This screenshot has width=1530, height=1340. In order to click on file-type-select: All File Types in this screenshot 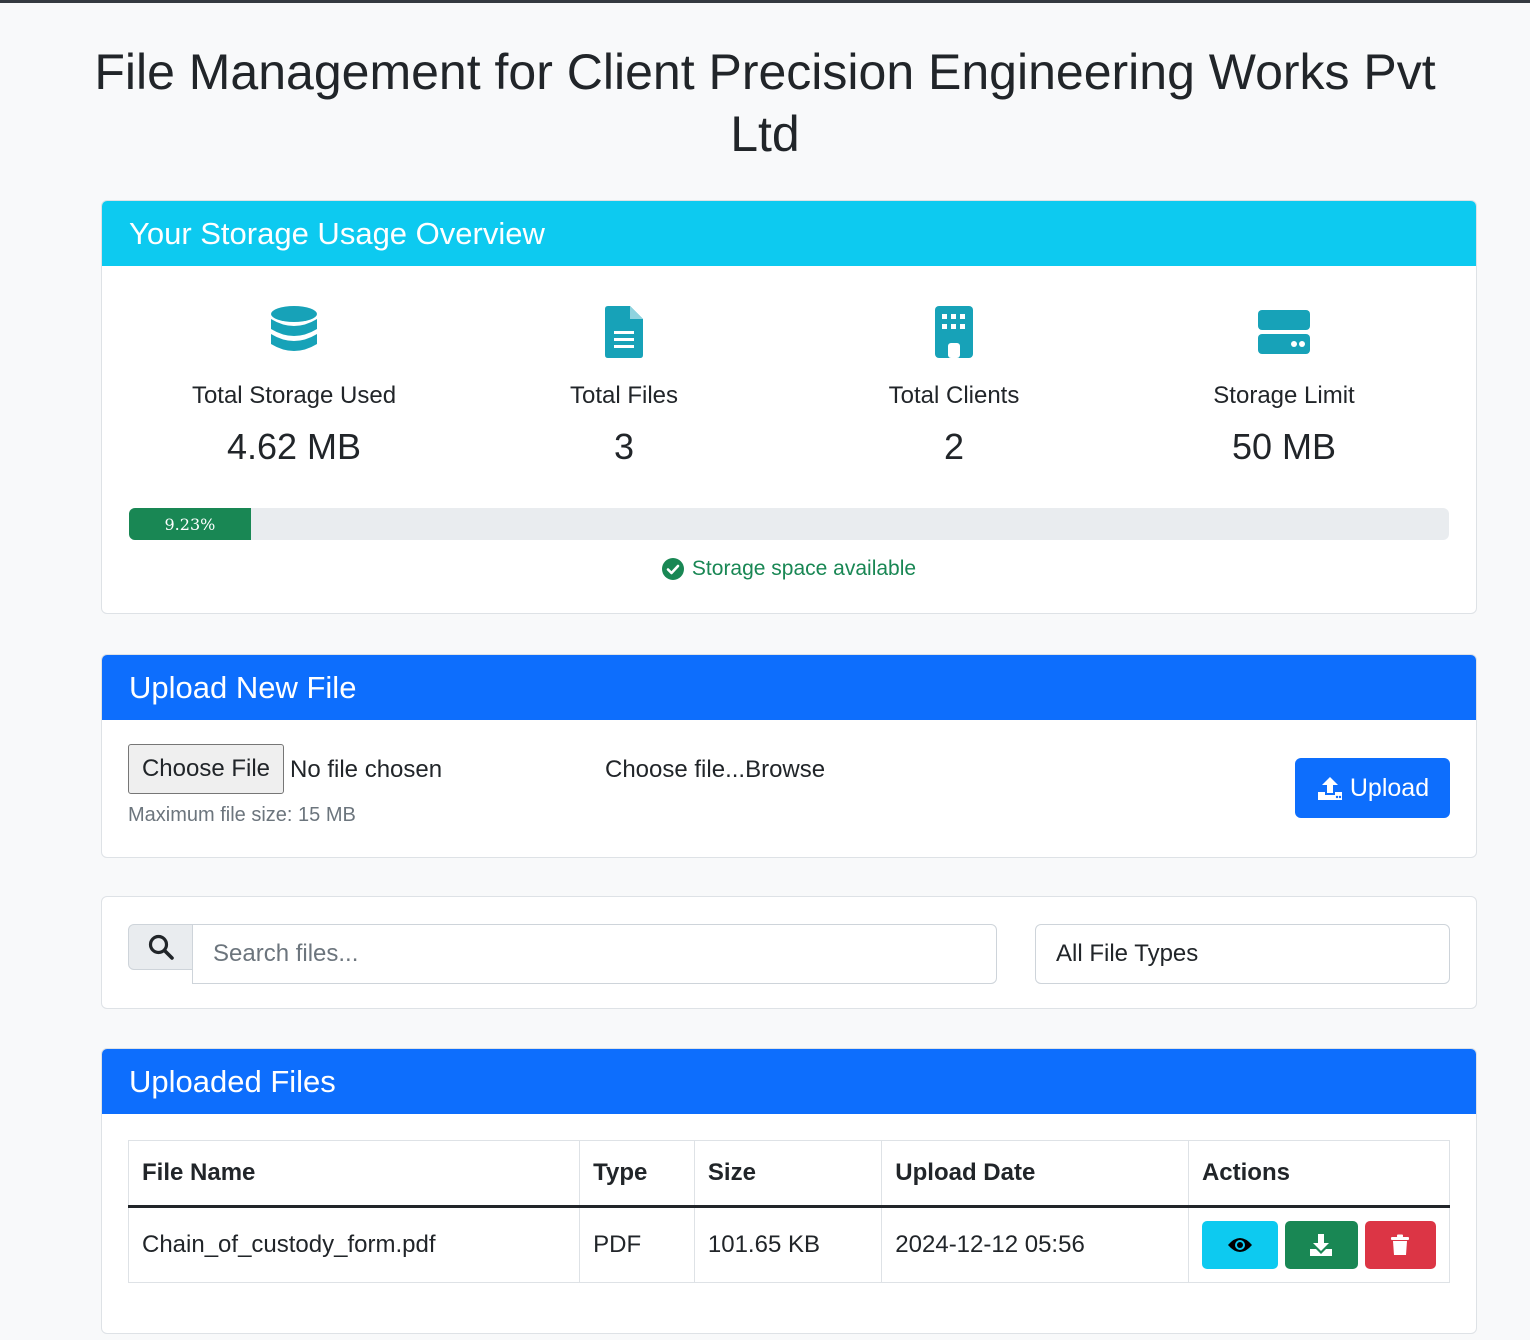, I will do `click(1242, 954)`.